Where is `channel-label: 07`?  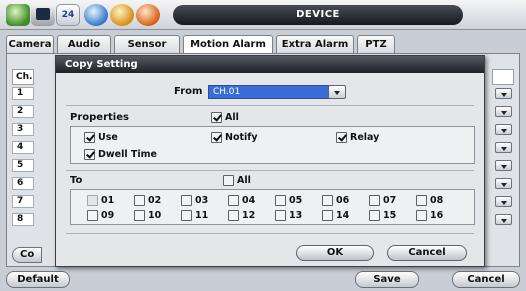
channel-label: 07 is located at coordinates (390, 200).